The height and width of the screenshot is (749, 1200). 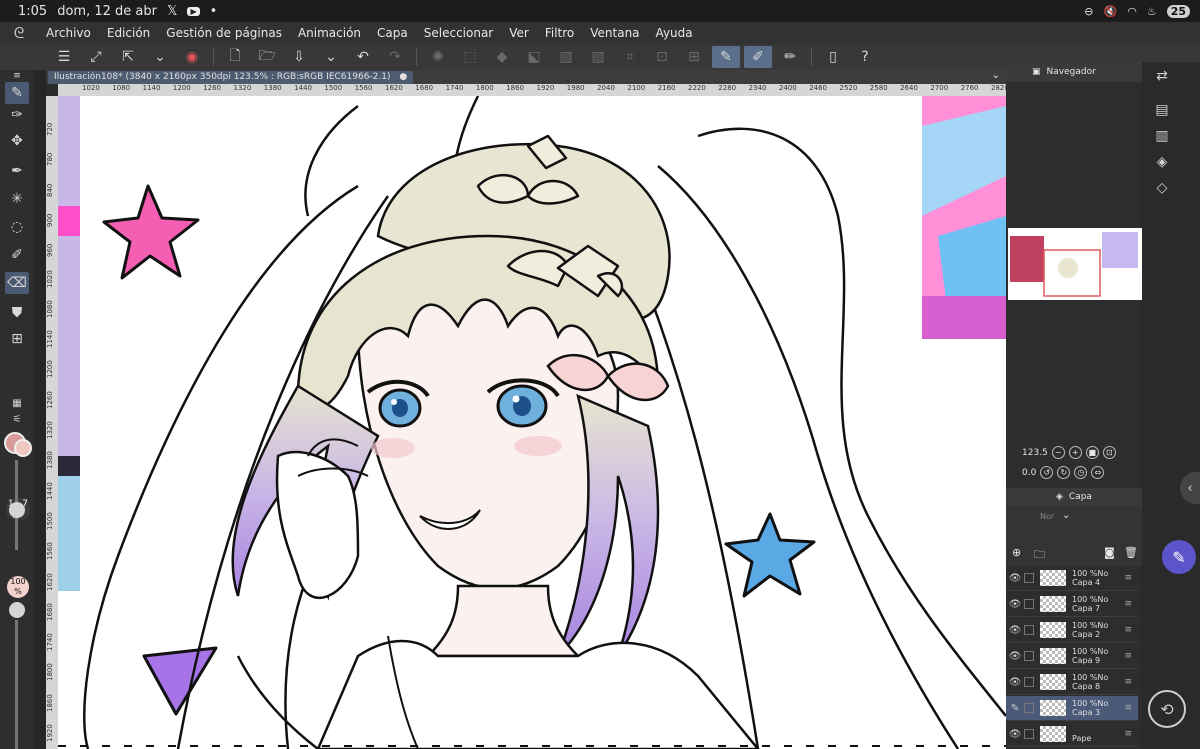 I want to click on flip-icon: ⇔, so click(x=1098, y=472).